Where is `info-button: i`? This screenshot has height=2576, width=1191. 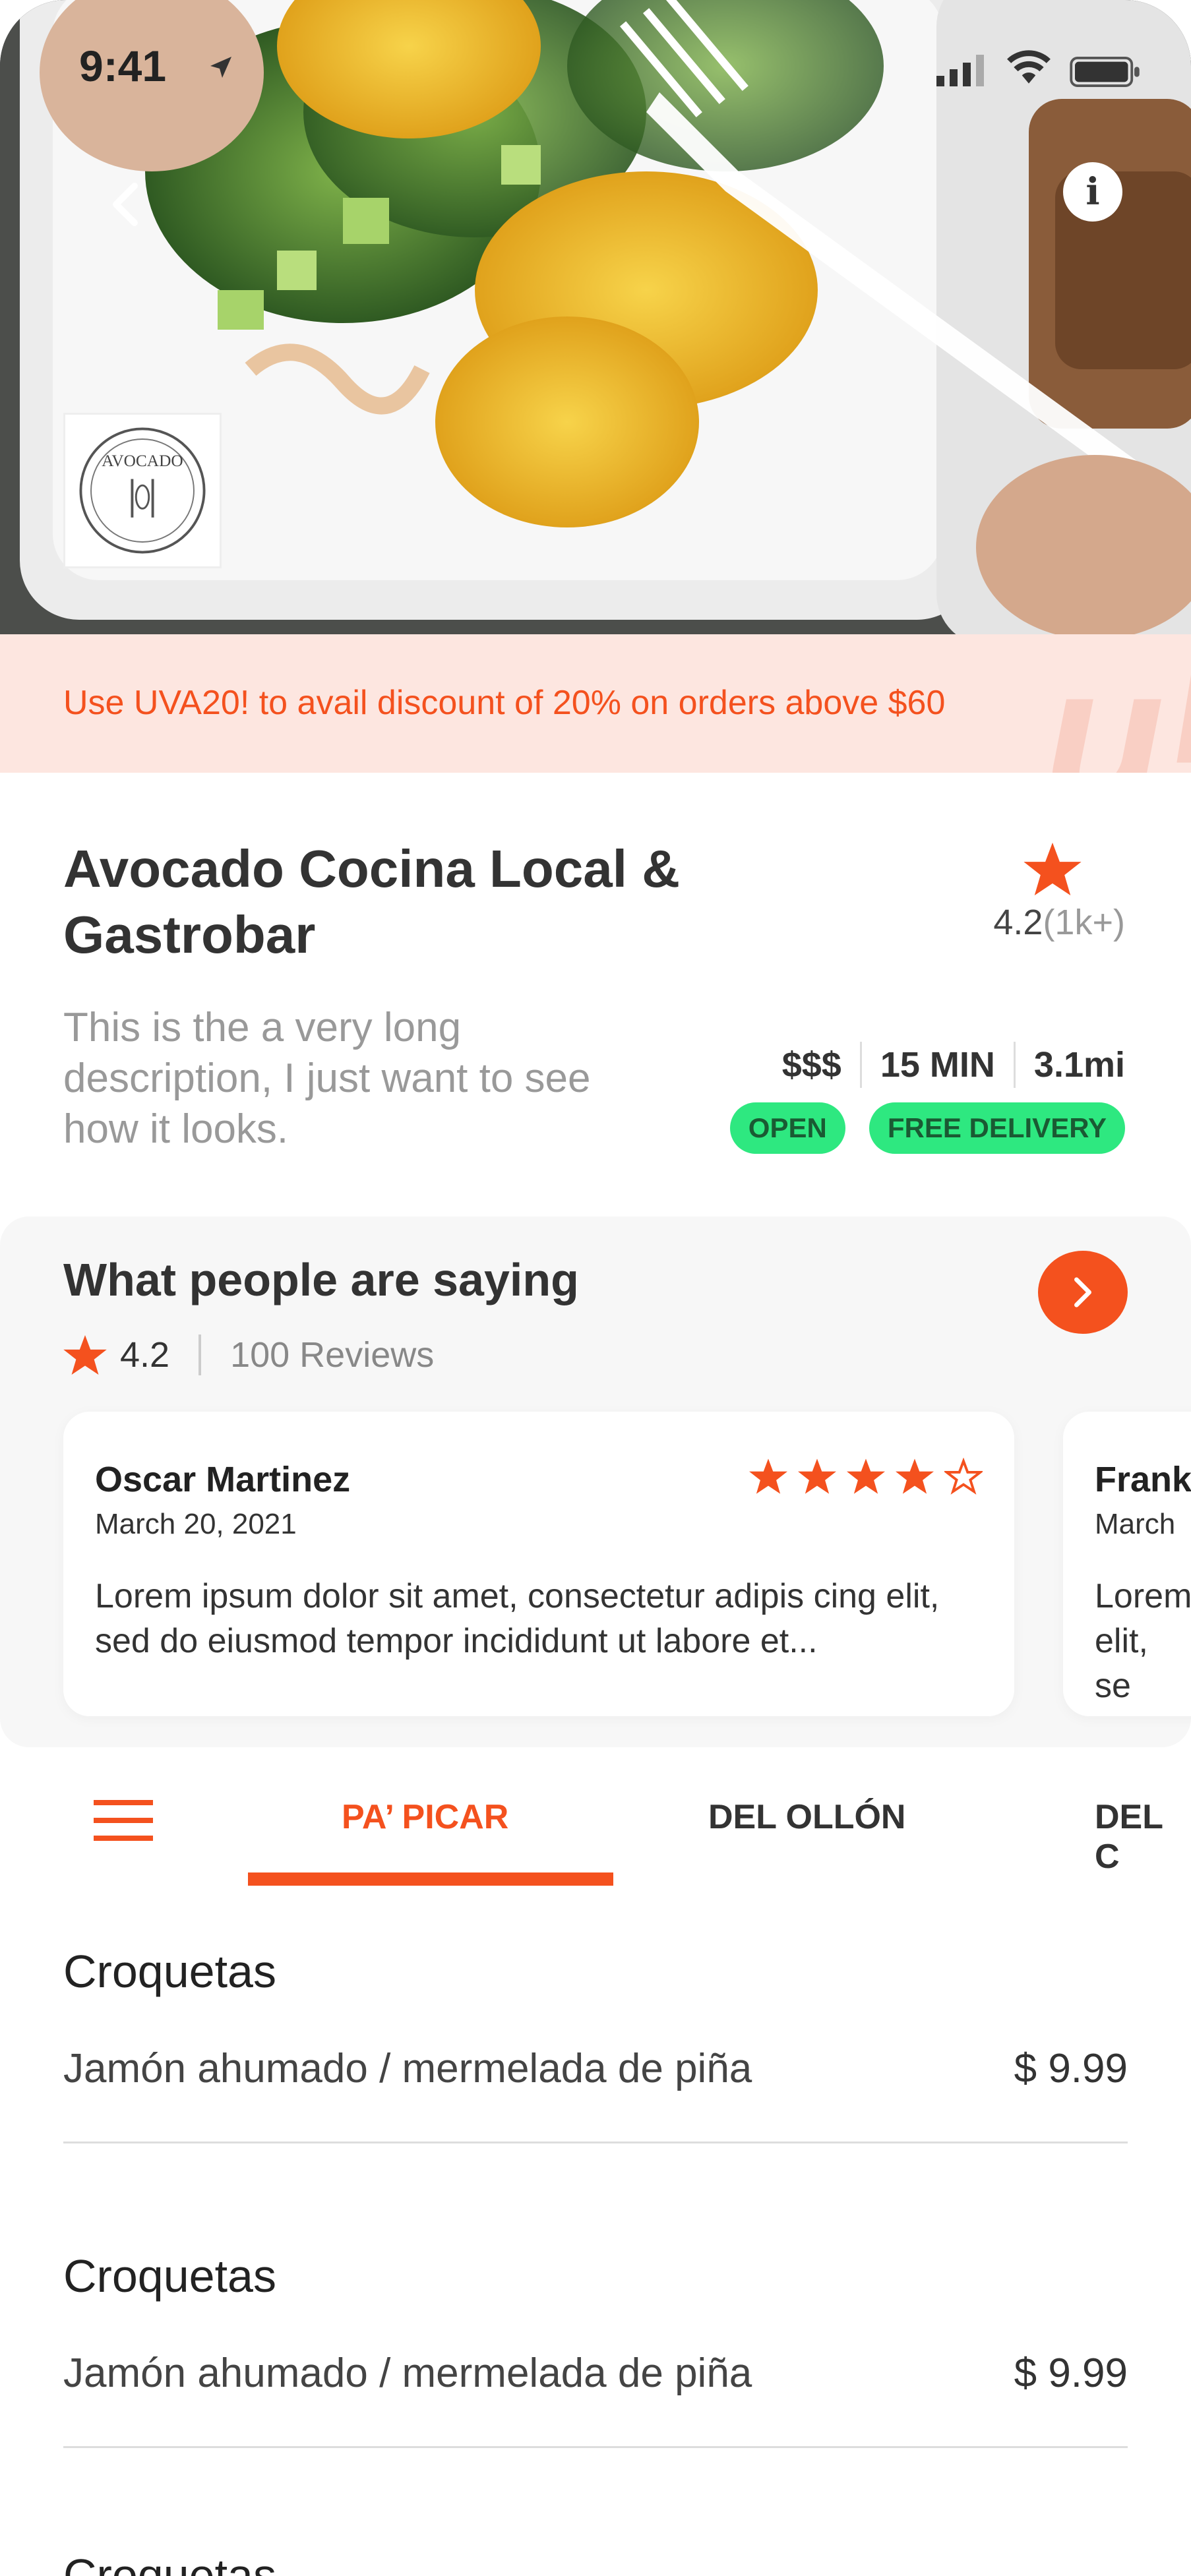 info-button: i is located at coordinates (1092, 192).